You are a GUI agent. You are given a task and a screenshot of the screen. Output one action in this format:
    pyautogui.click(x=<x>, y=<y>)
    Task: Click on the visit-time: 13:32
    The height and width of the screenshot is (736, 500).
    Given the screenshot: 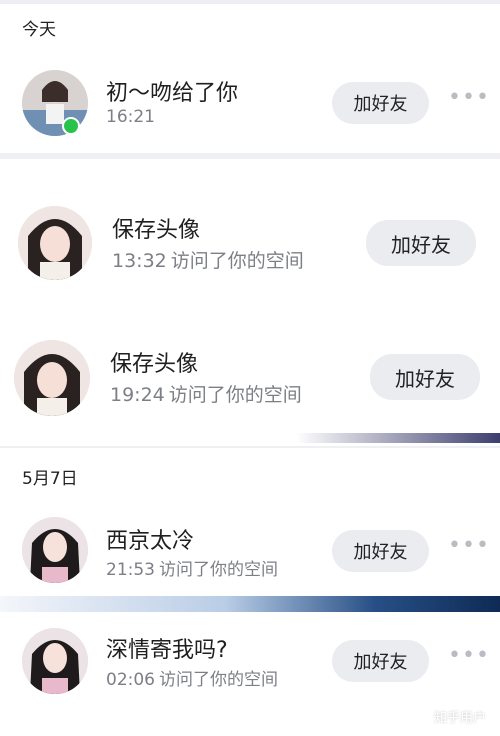 What is the action you would take?
    pyautogui.click(x=139, y=261)
    